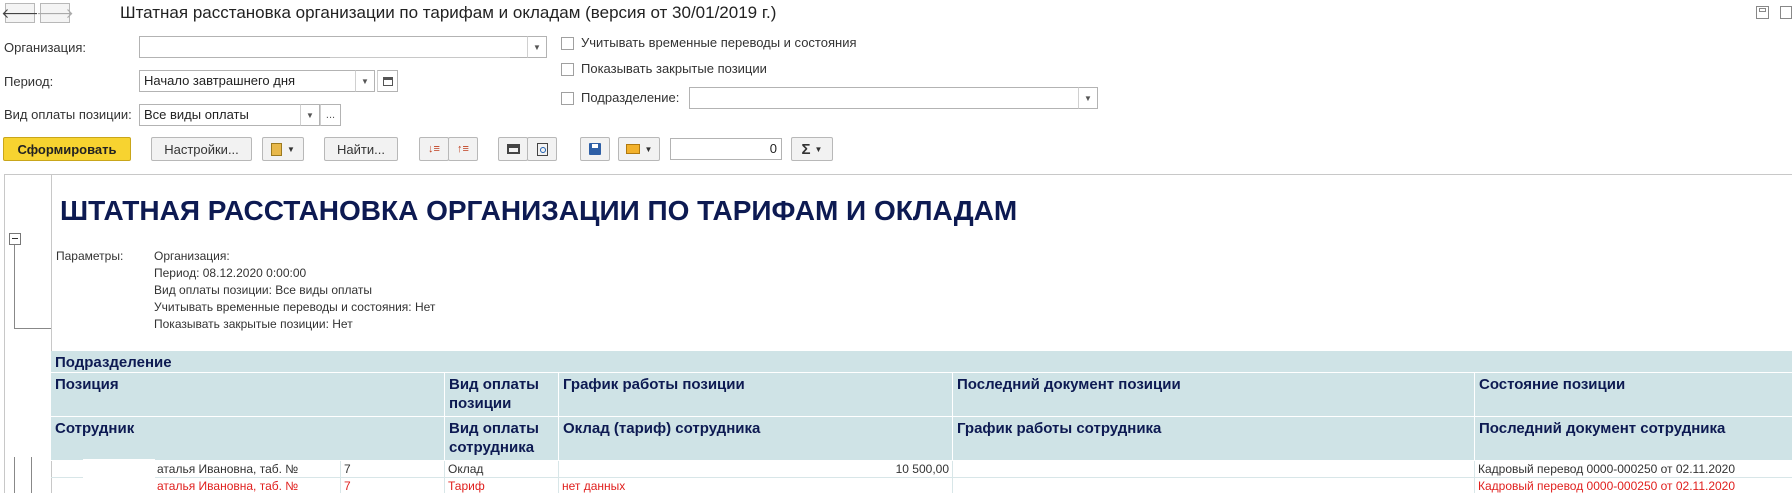  What do you see at coordinates (886, 98) in the screenshot?
I see `subdivision-input` at bounding box center [886, 98].